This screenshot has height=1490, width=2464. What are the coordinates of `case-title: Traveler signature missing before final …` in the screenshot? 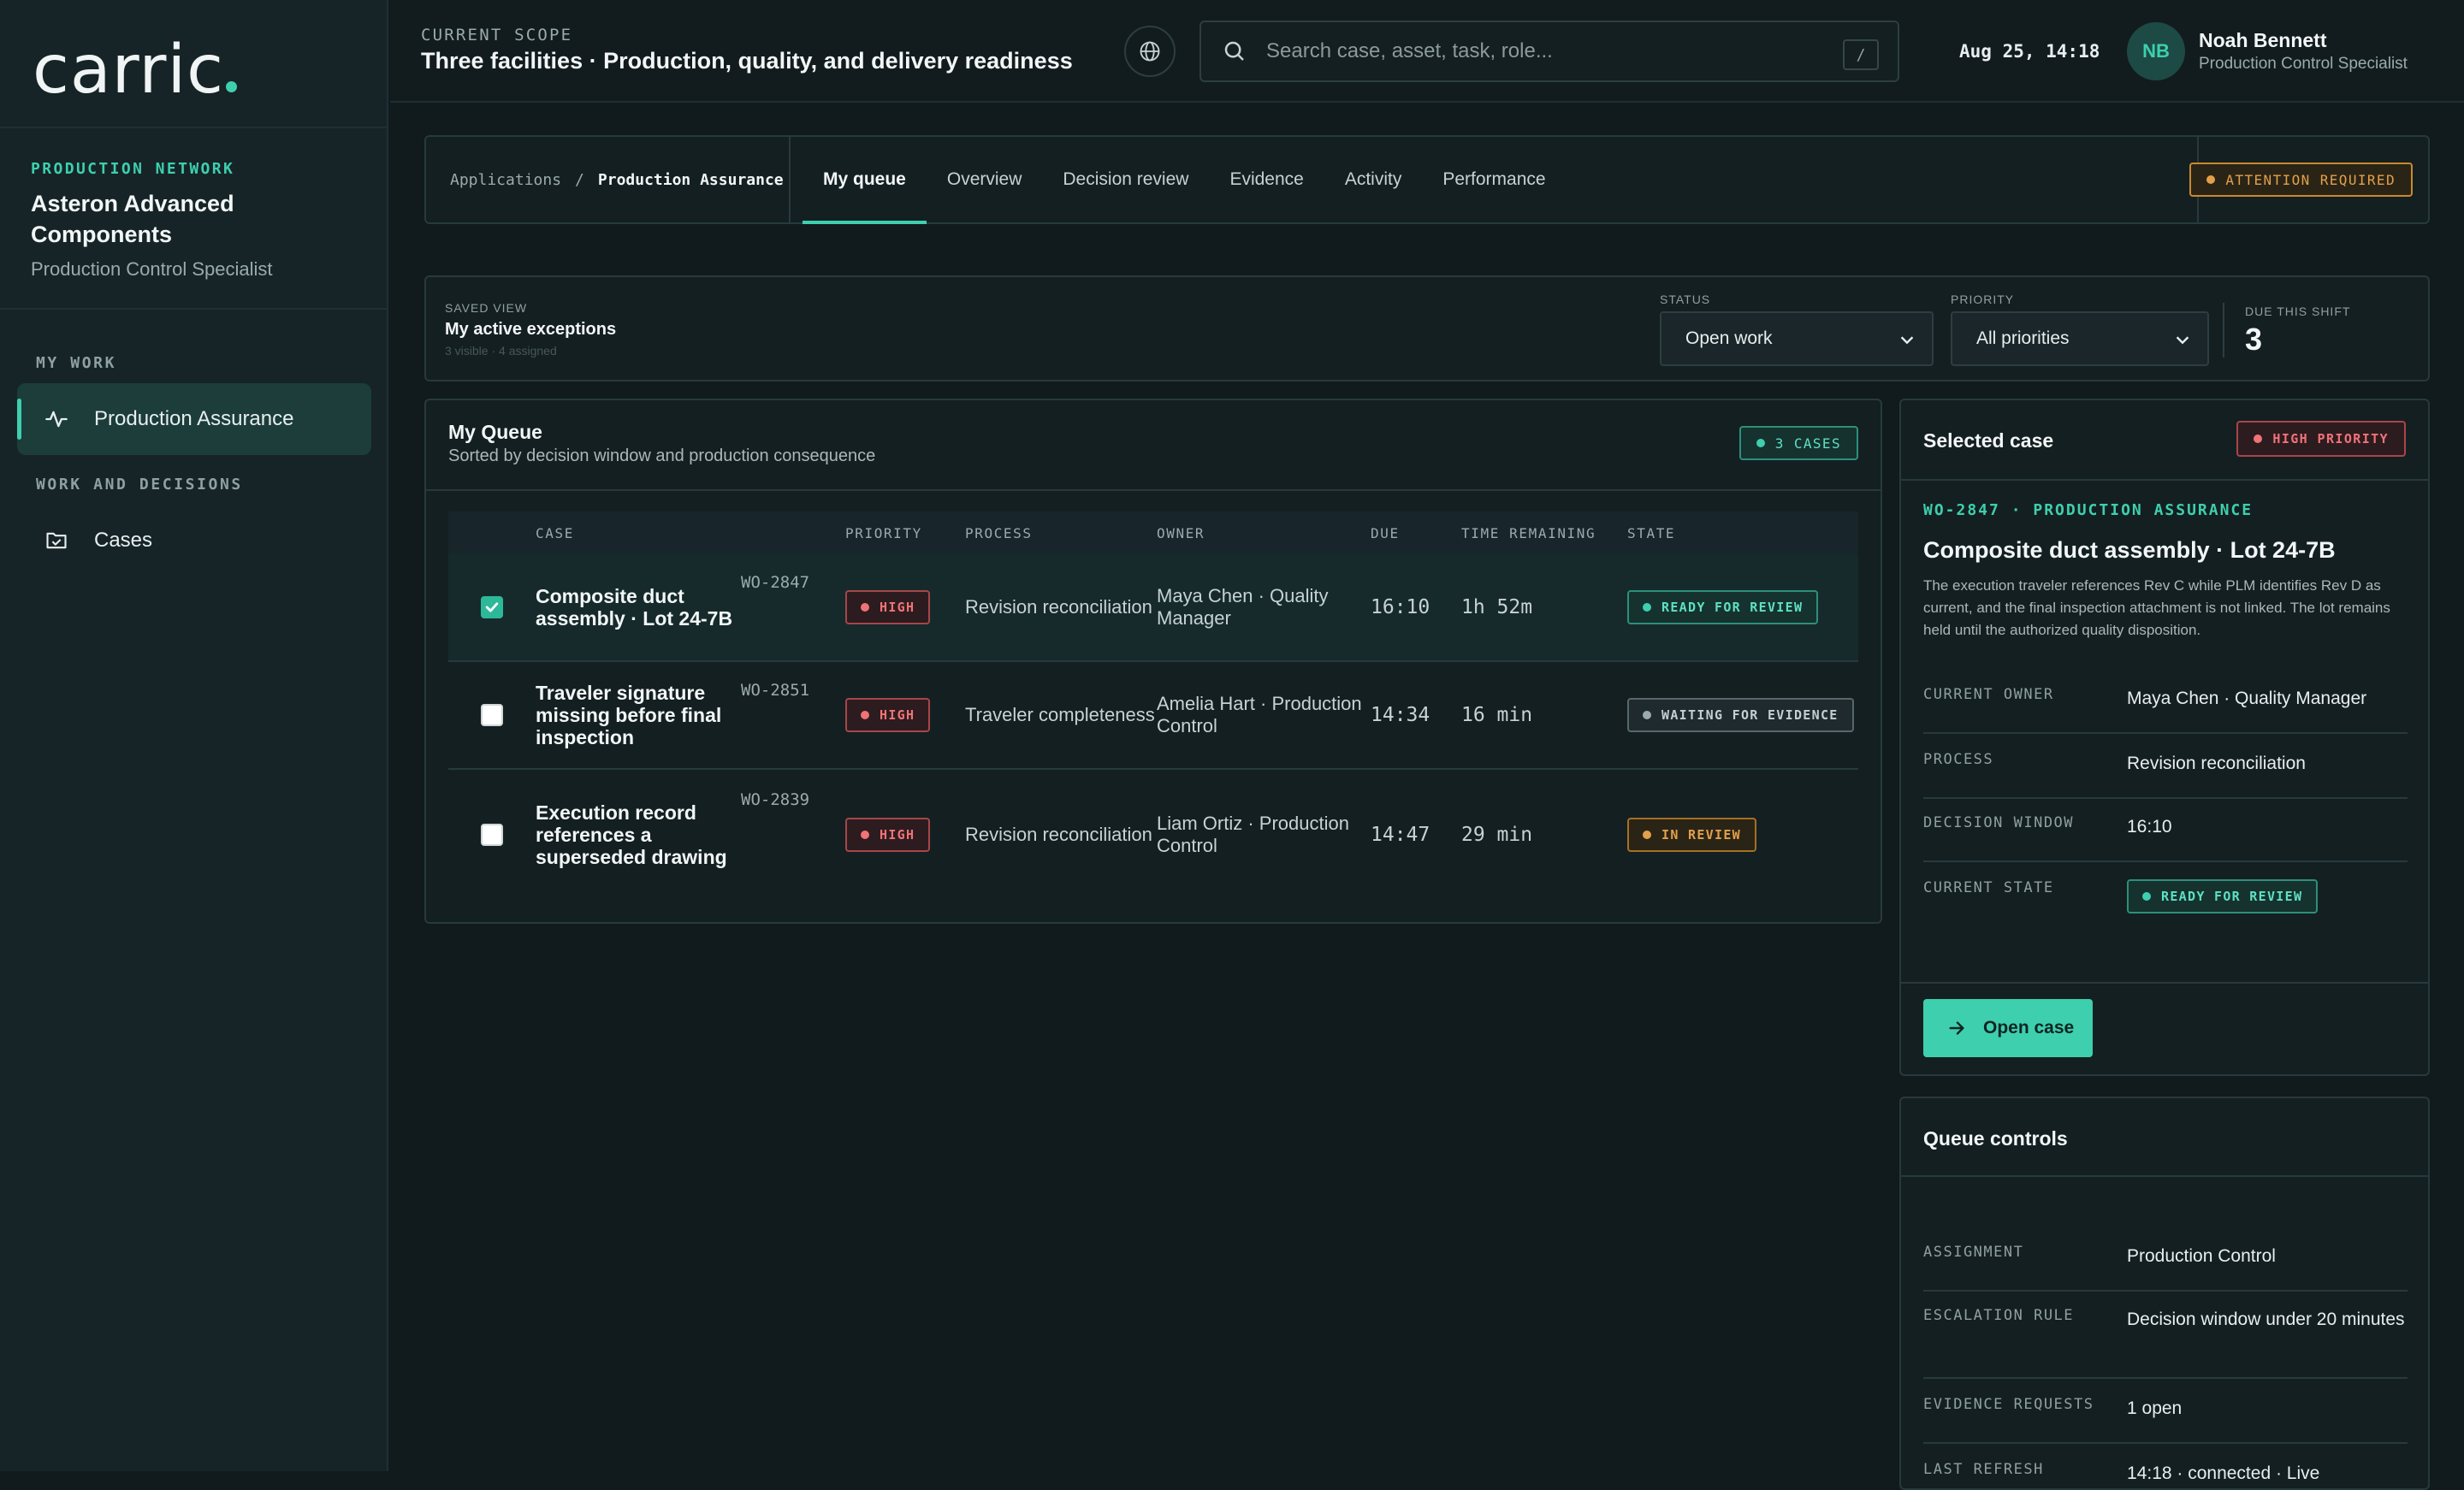 It's located at (638, 715).